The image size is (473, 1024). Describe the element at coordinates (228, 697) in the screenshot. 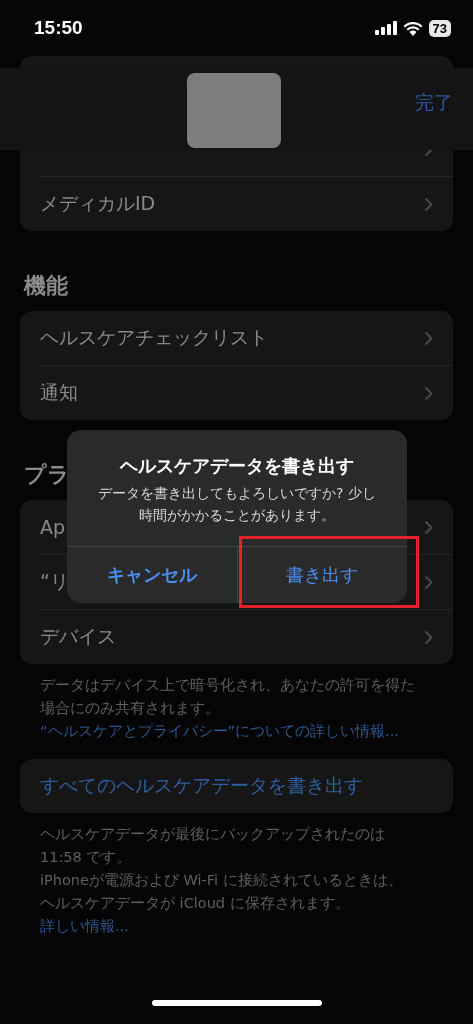

I see `footer-note: データはデバイス上で暗号化され、あなたの許可を得た場合にのみ共有されます。` at that location.